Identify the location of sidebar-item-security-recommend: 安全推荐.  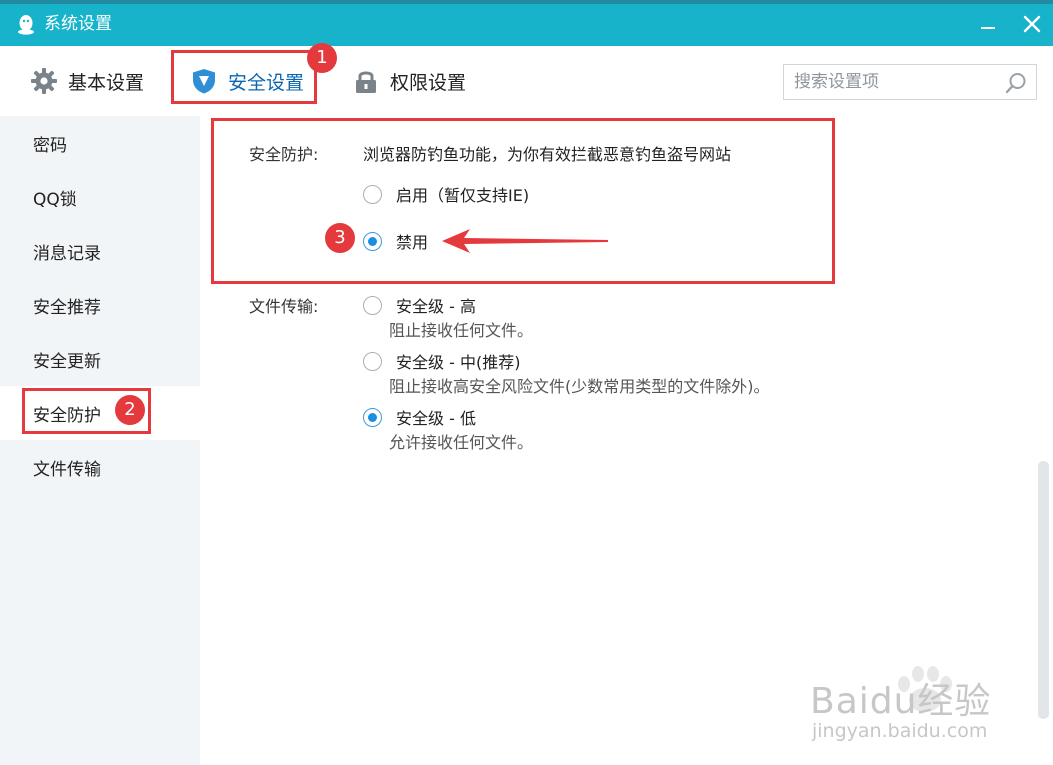
(100, 305).